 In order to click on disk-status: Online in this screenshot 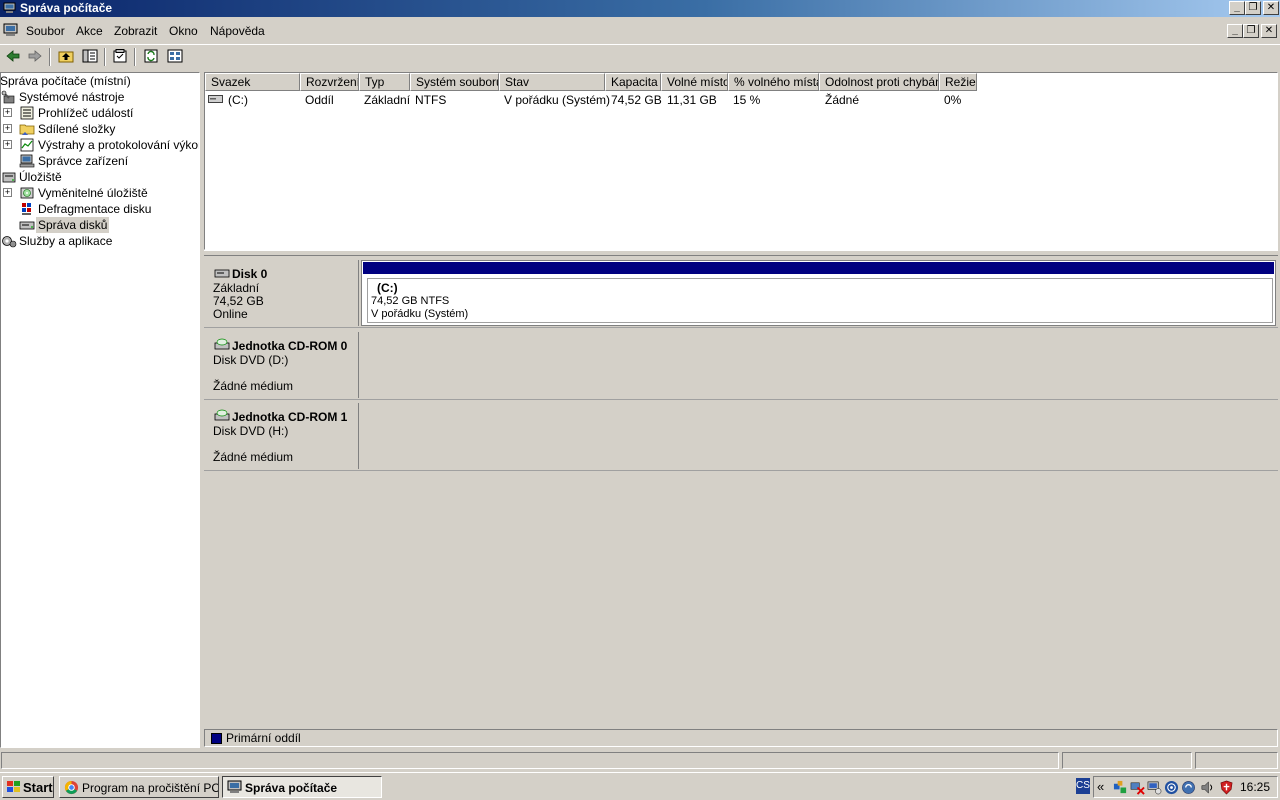, I will do `click(230, 314)`.